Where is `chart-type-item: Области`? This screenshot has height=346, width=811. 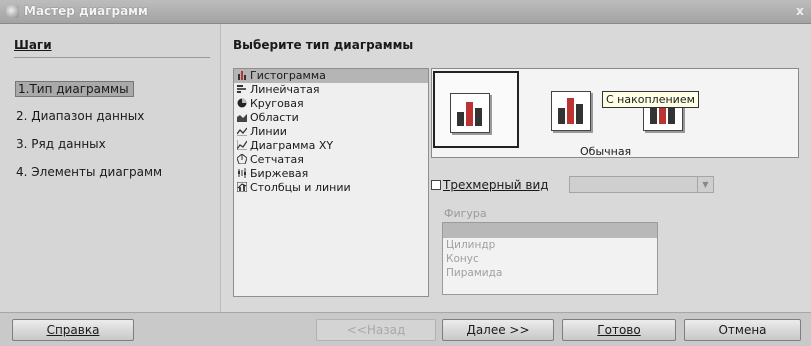 chart-type-item: Области is located at coordinates (331, 118).